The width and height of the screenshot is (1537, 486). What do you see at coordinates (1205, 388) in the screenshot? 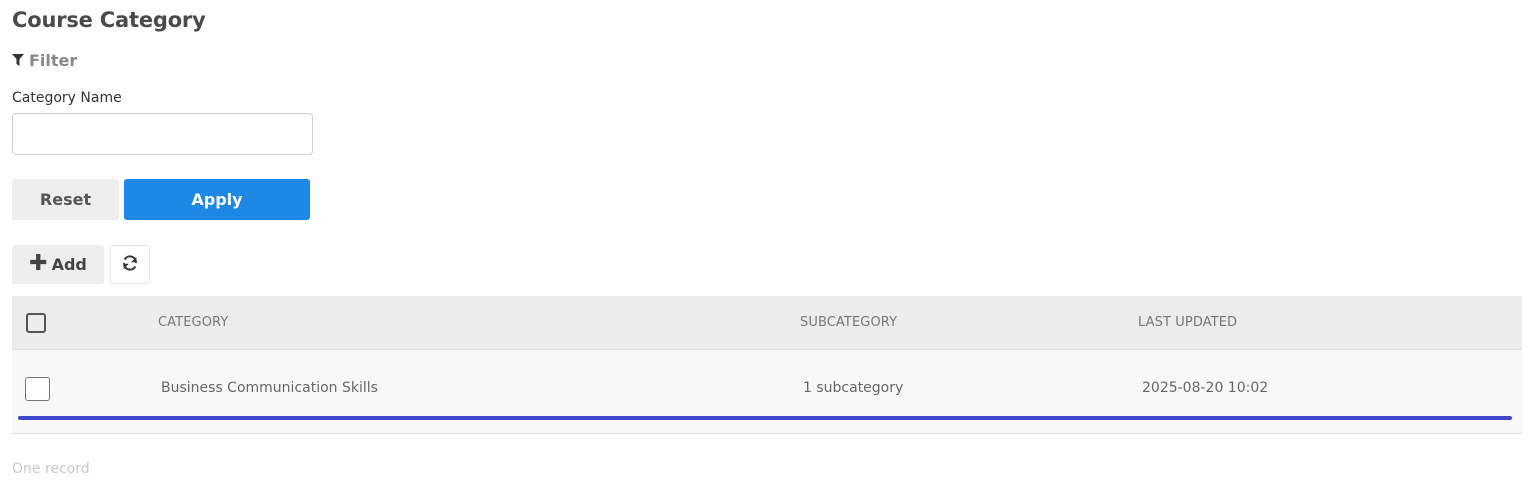
I see `row-last-updated-cell: 2025-08-20 10:02` at bounding box center [1205, 388].